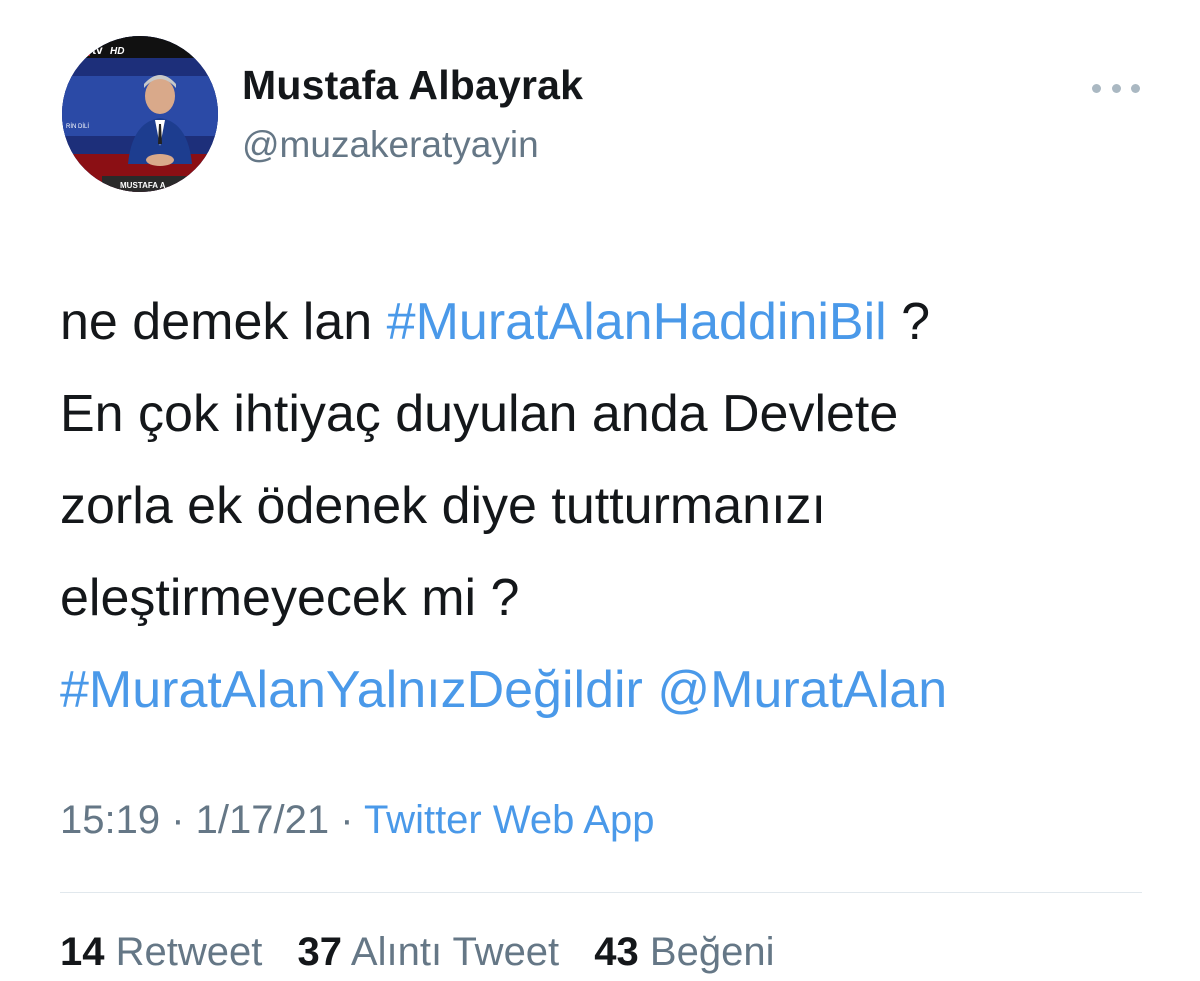 This screenshot has width=1200, height=981. Describe the element at coordinates (616, 952) in the screenshot. I see `likes-count: 43` at that location.